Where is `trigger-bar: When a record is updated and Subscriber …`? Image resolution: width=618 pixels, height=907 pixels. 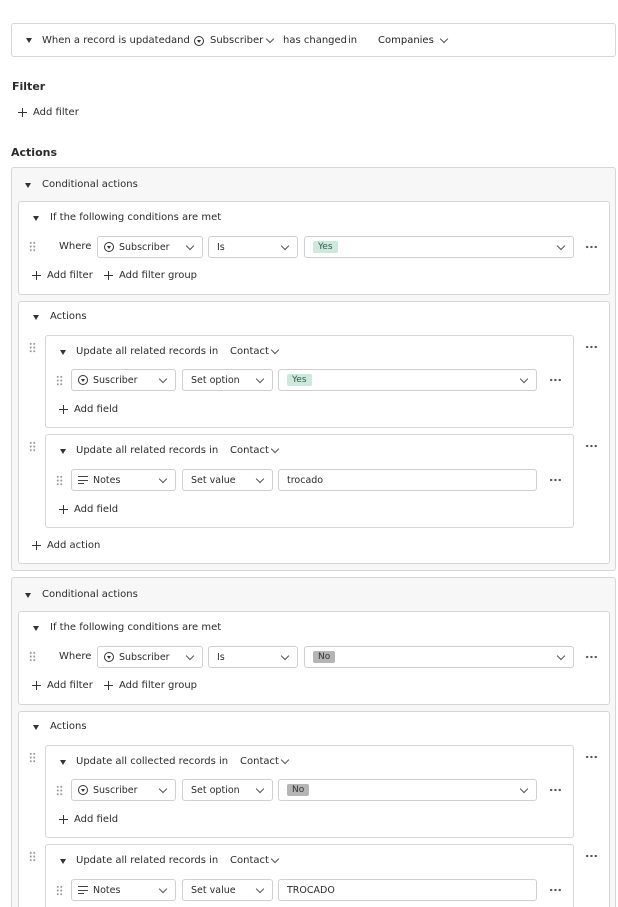
trigger-bar: When a record is updated and Subscriber … is located at coordinates (313, 40).